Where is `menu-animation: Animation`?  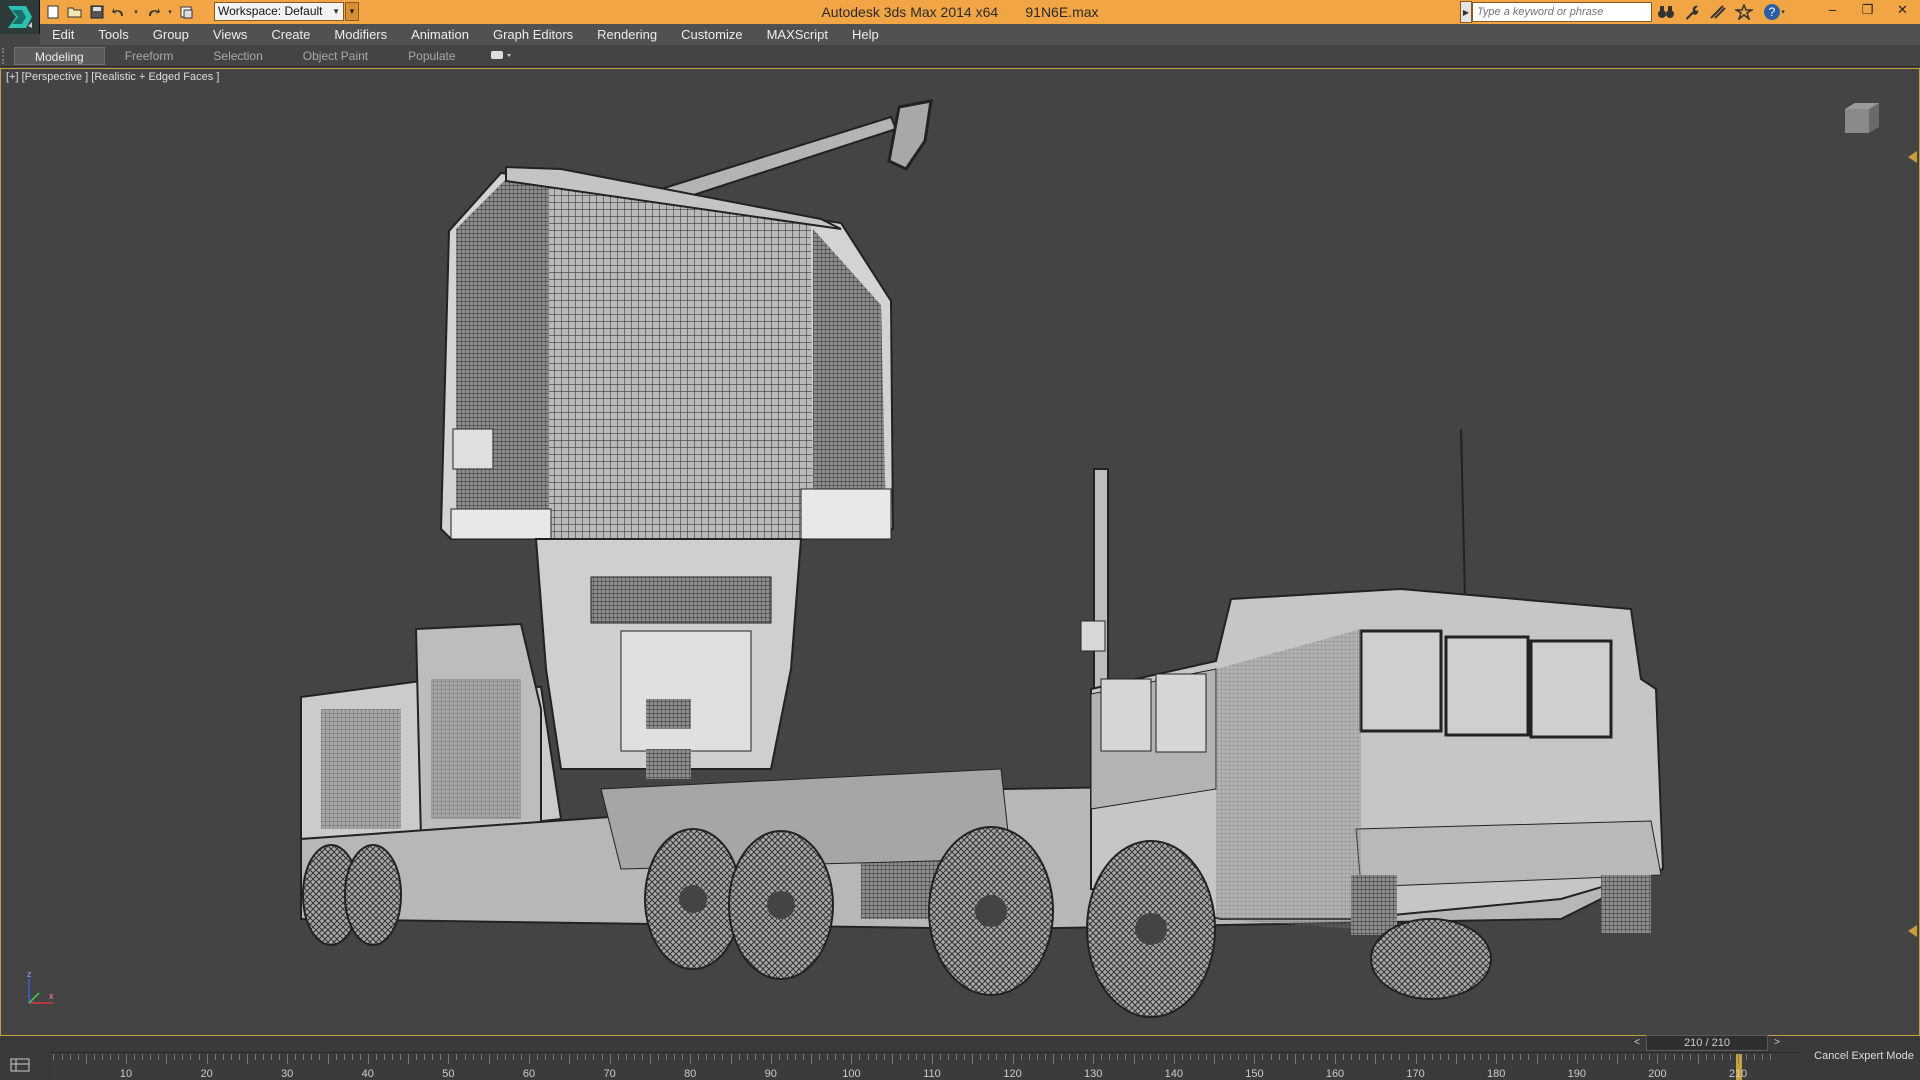
menu-animation: Animation is located at coordinates (440, 34).